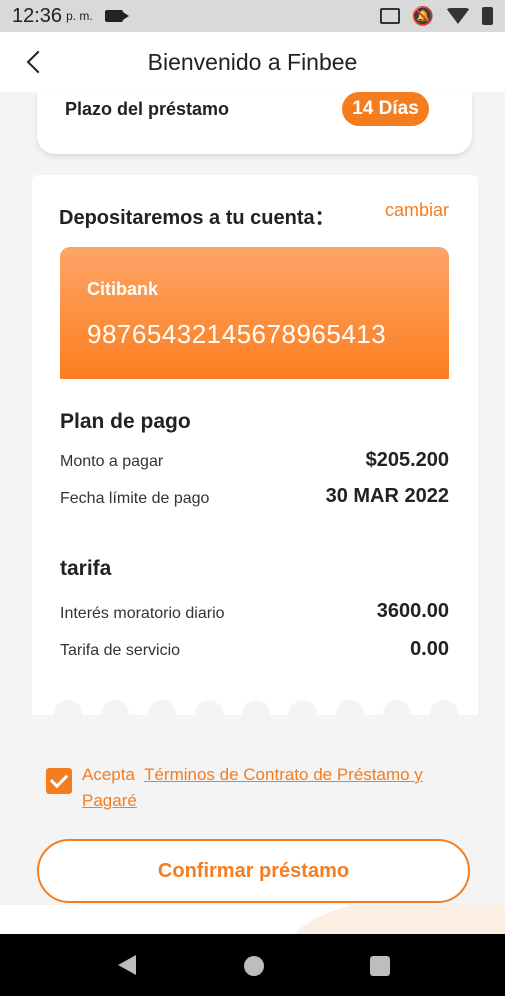  Describe the element at coordinates (380, 966) in the screenshot. I see `nav-recent-icon` at that location.